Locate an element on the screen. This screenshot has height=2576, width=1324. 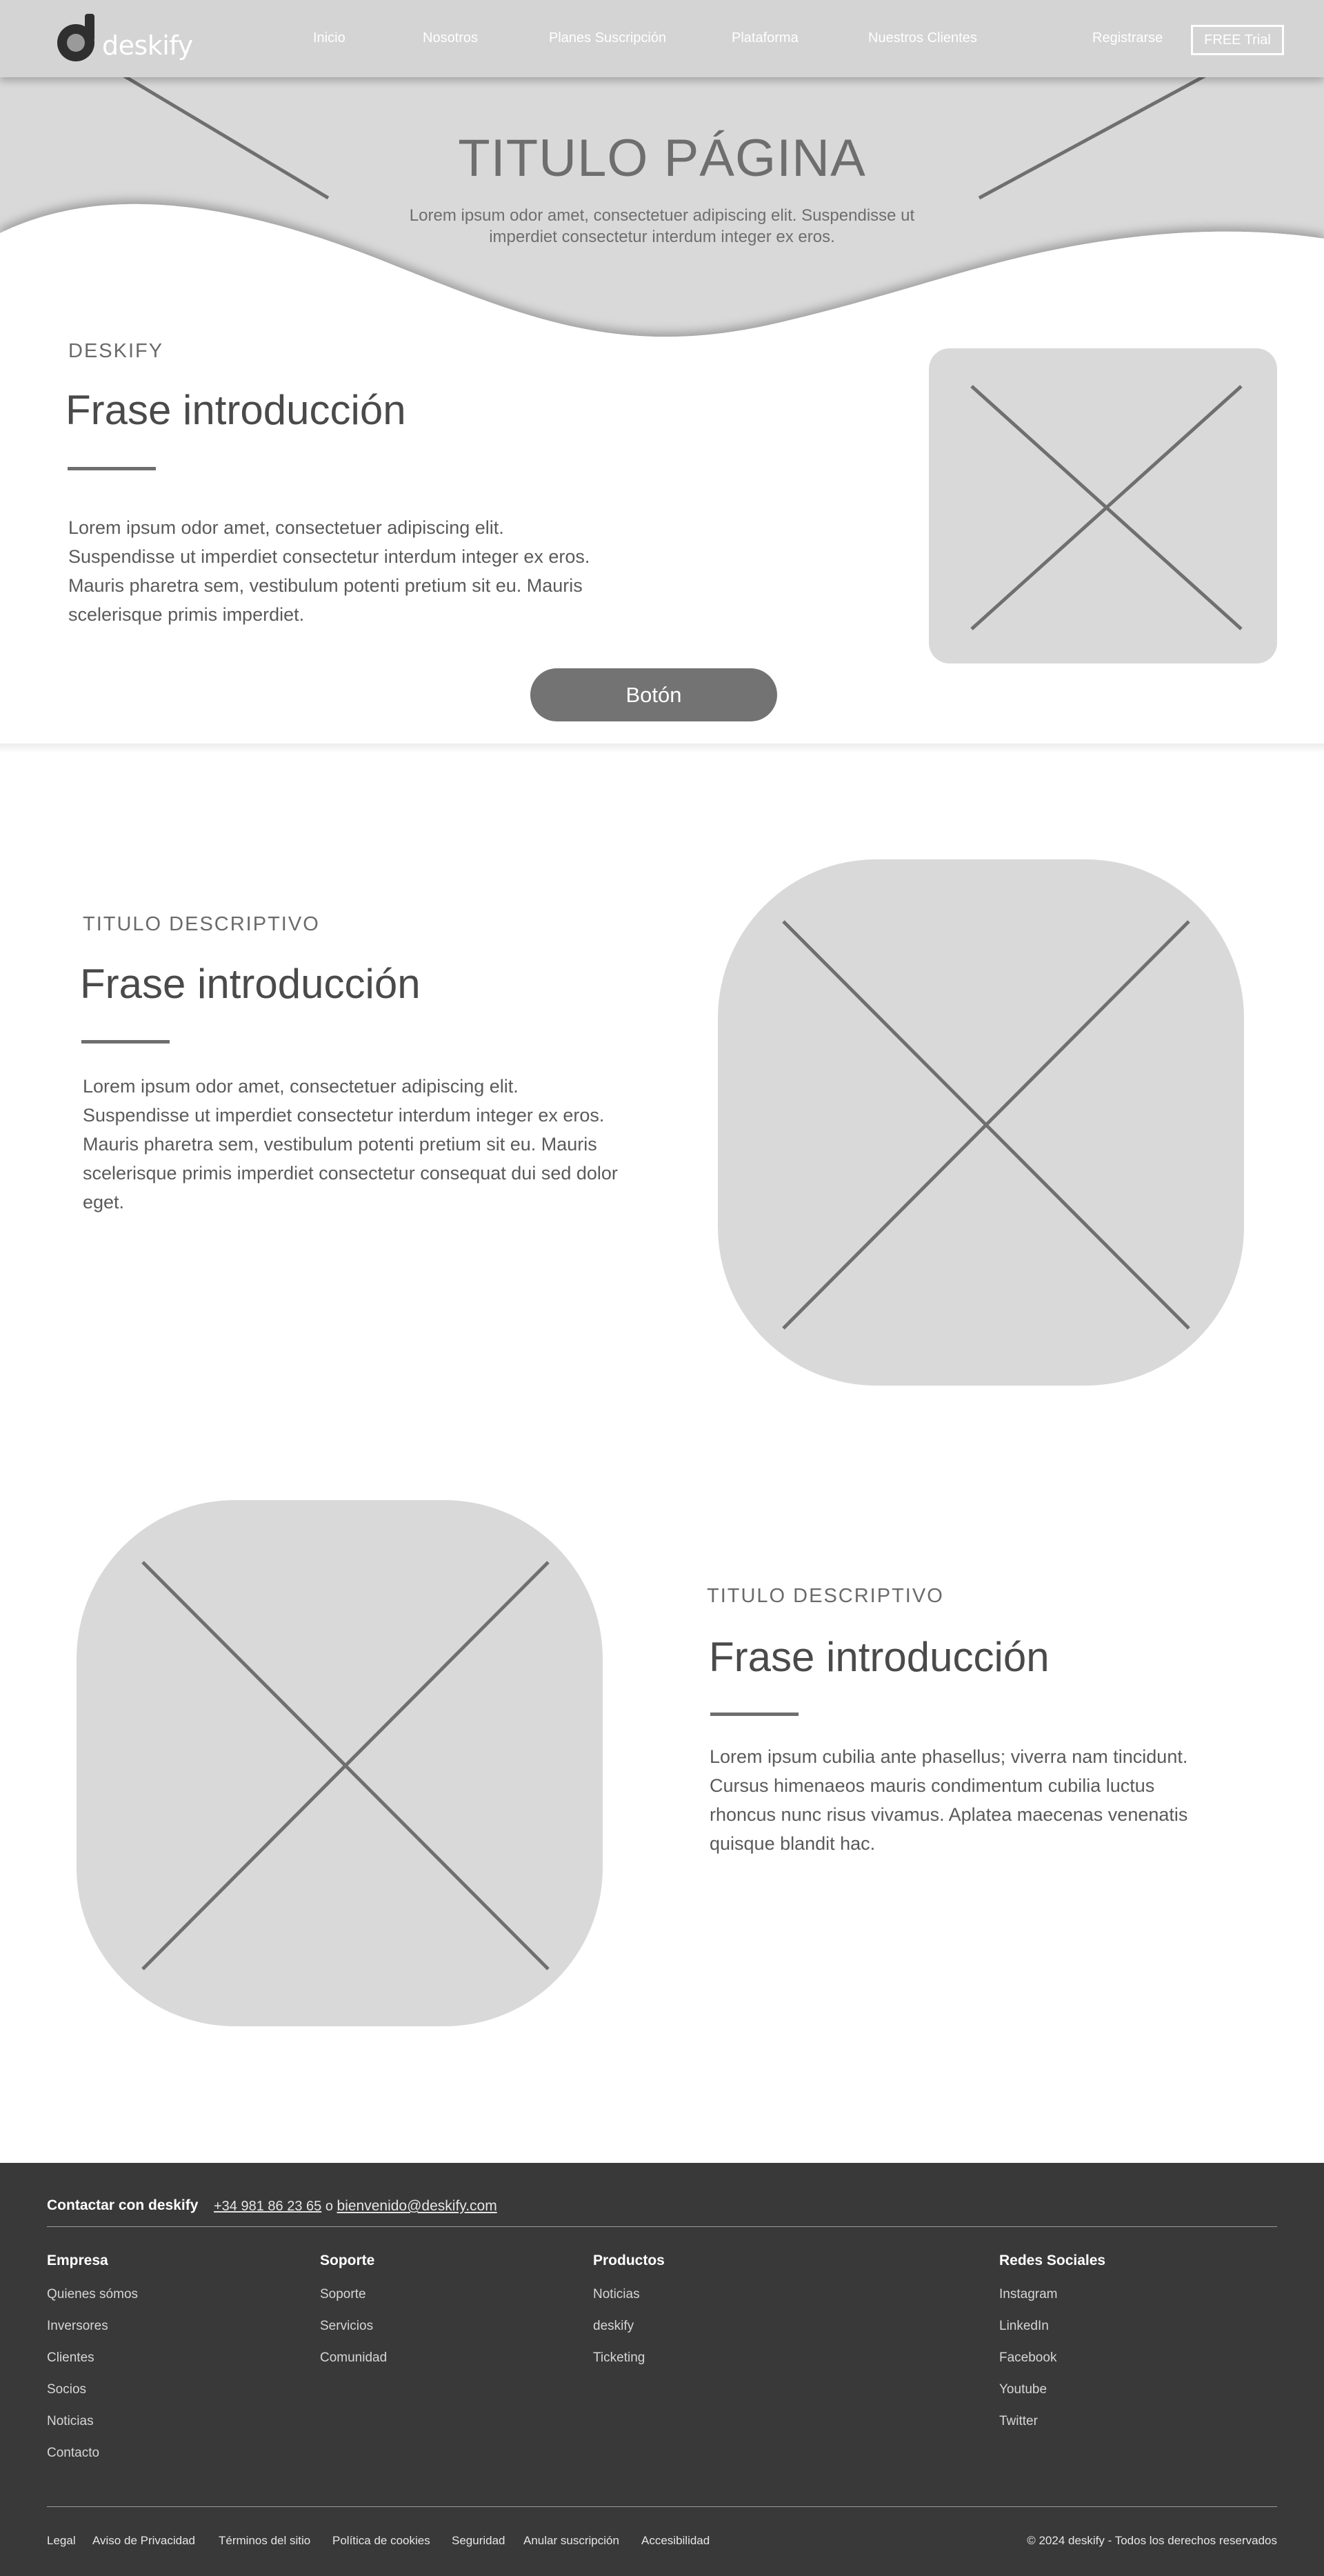
footer-cookies-link: Política de cookies is located at coordinates (381, 2541).